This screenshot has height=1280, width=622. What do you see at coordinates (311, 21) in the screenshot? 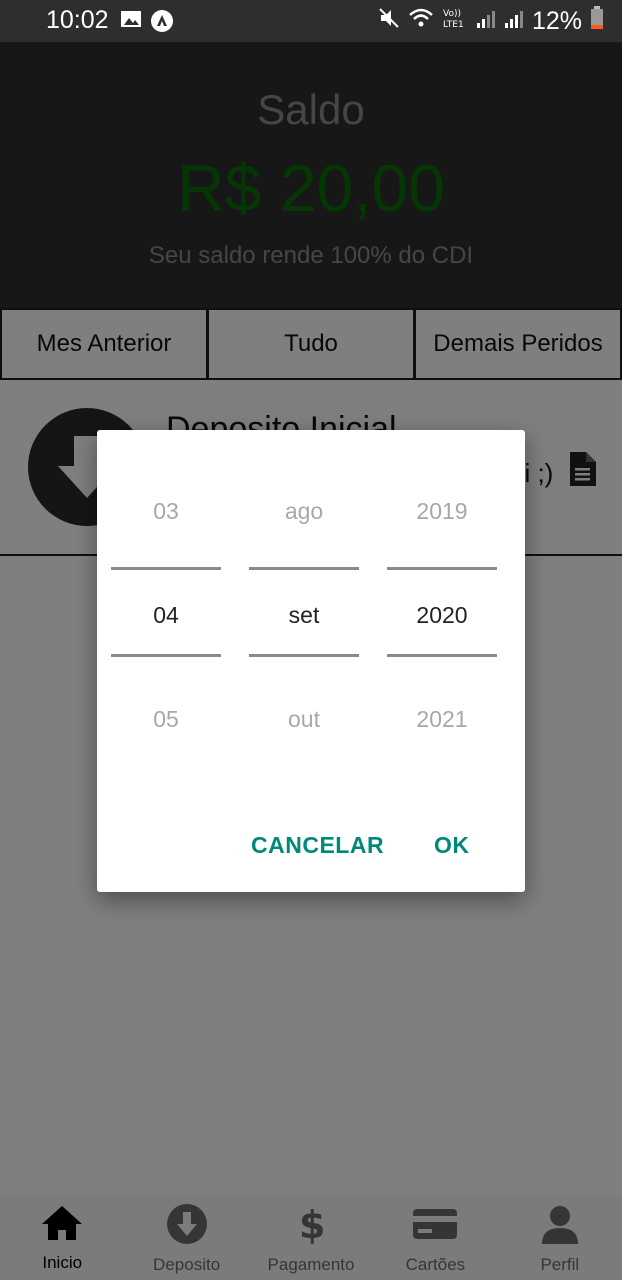
I see `status-bar: 10:02 Vo)) LTE1 12%` at bounding box center [311, 21].